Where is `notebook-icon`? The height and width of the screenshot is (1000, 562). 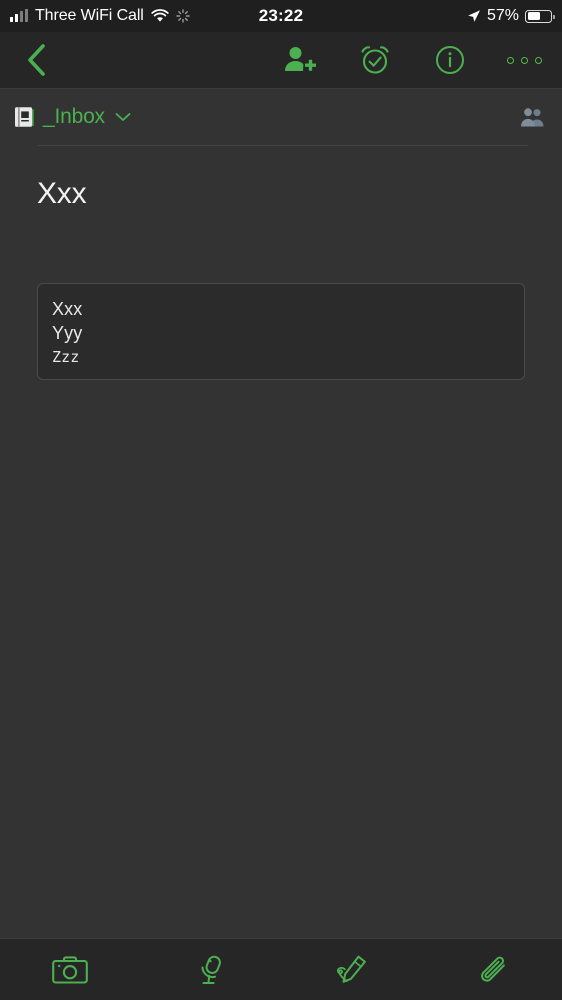 notebook-icon is located at coordinates (24, 117).